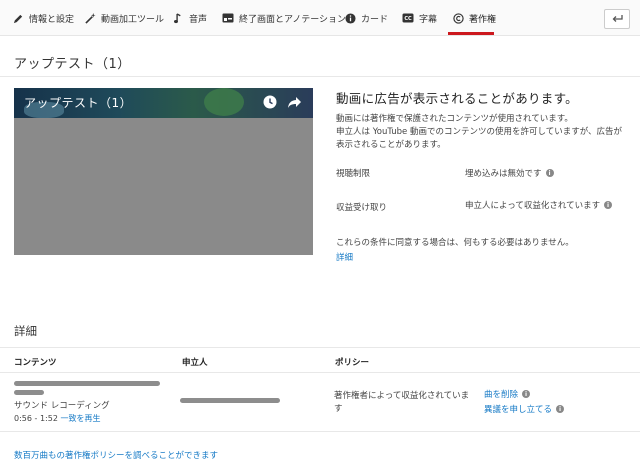 The height and width of the screenshot is (470, 640). Describe the element at coordinates (352, 363) in the screenshot. I see `column-header-policy: ポリシー` at that location.